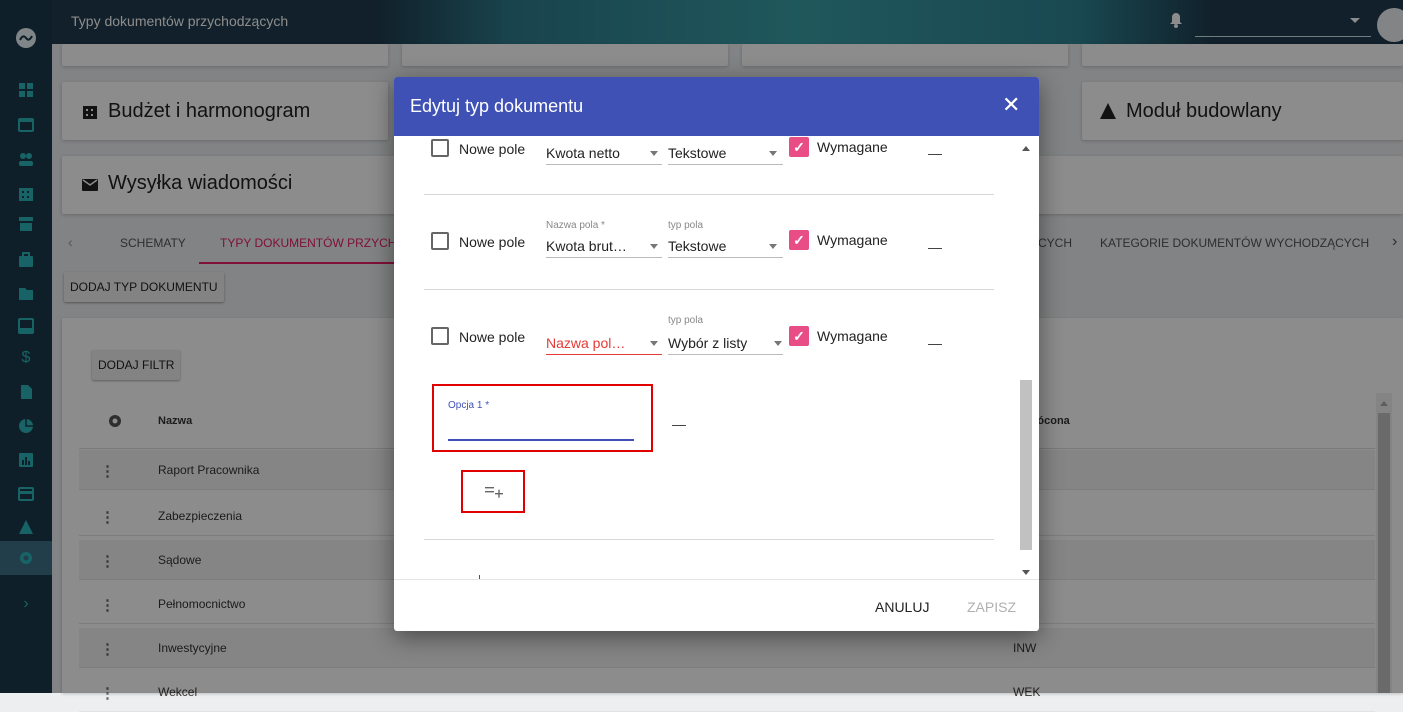 Image resolution: width=1403 pixels, height=712 pixels. I want to click on cancel-button: ANULUJ, so click(902, 607).